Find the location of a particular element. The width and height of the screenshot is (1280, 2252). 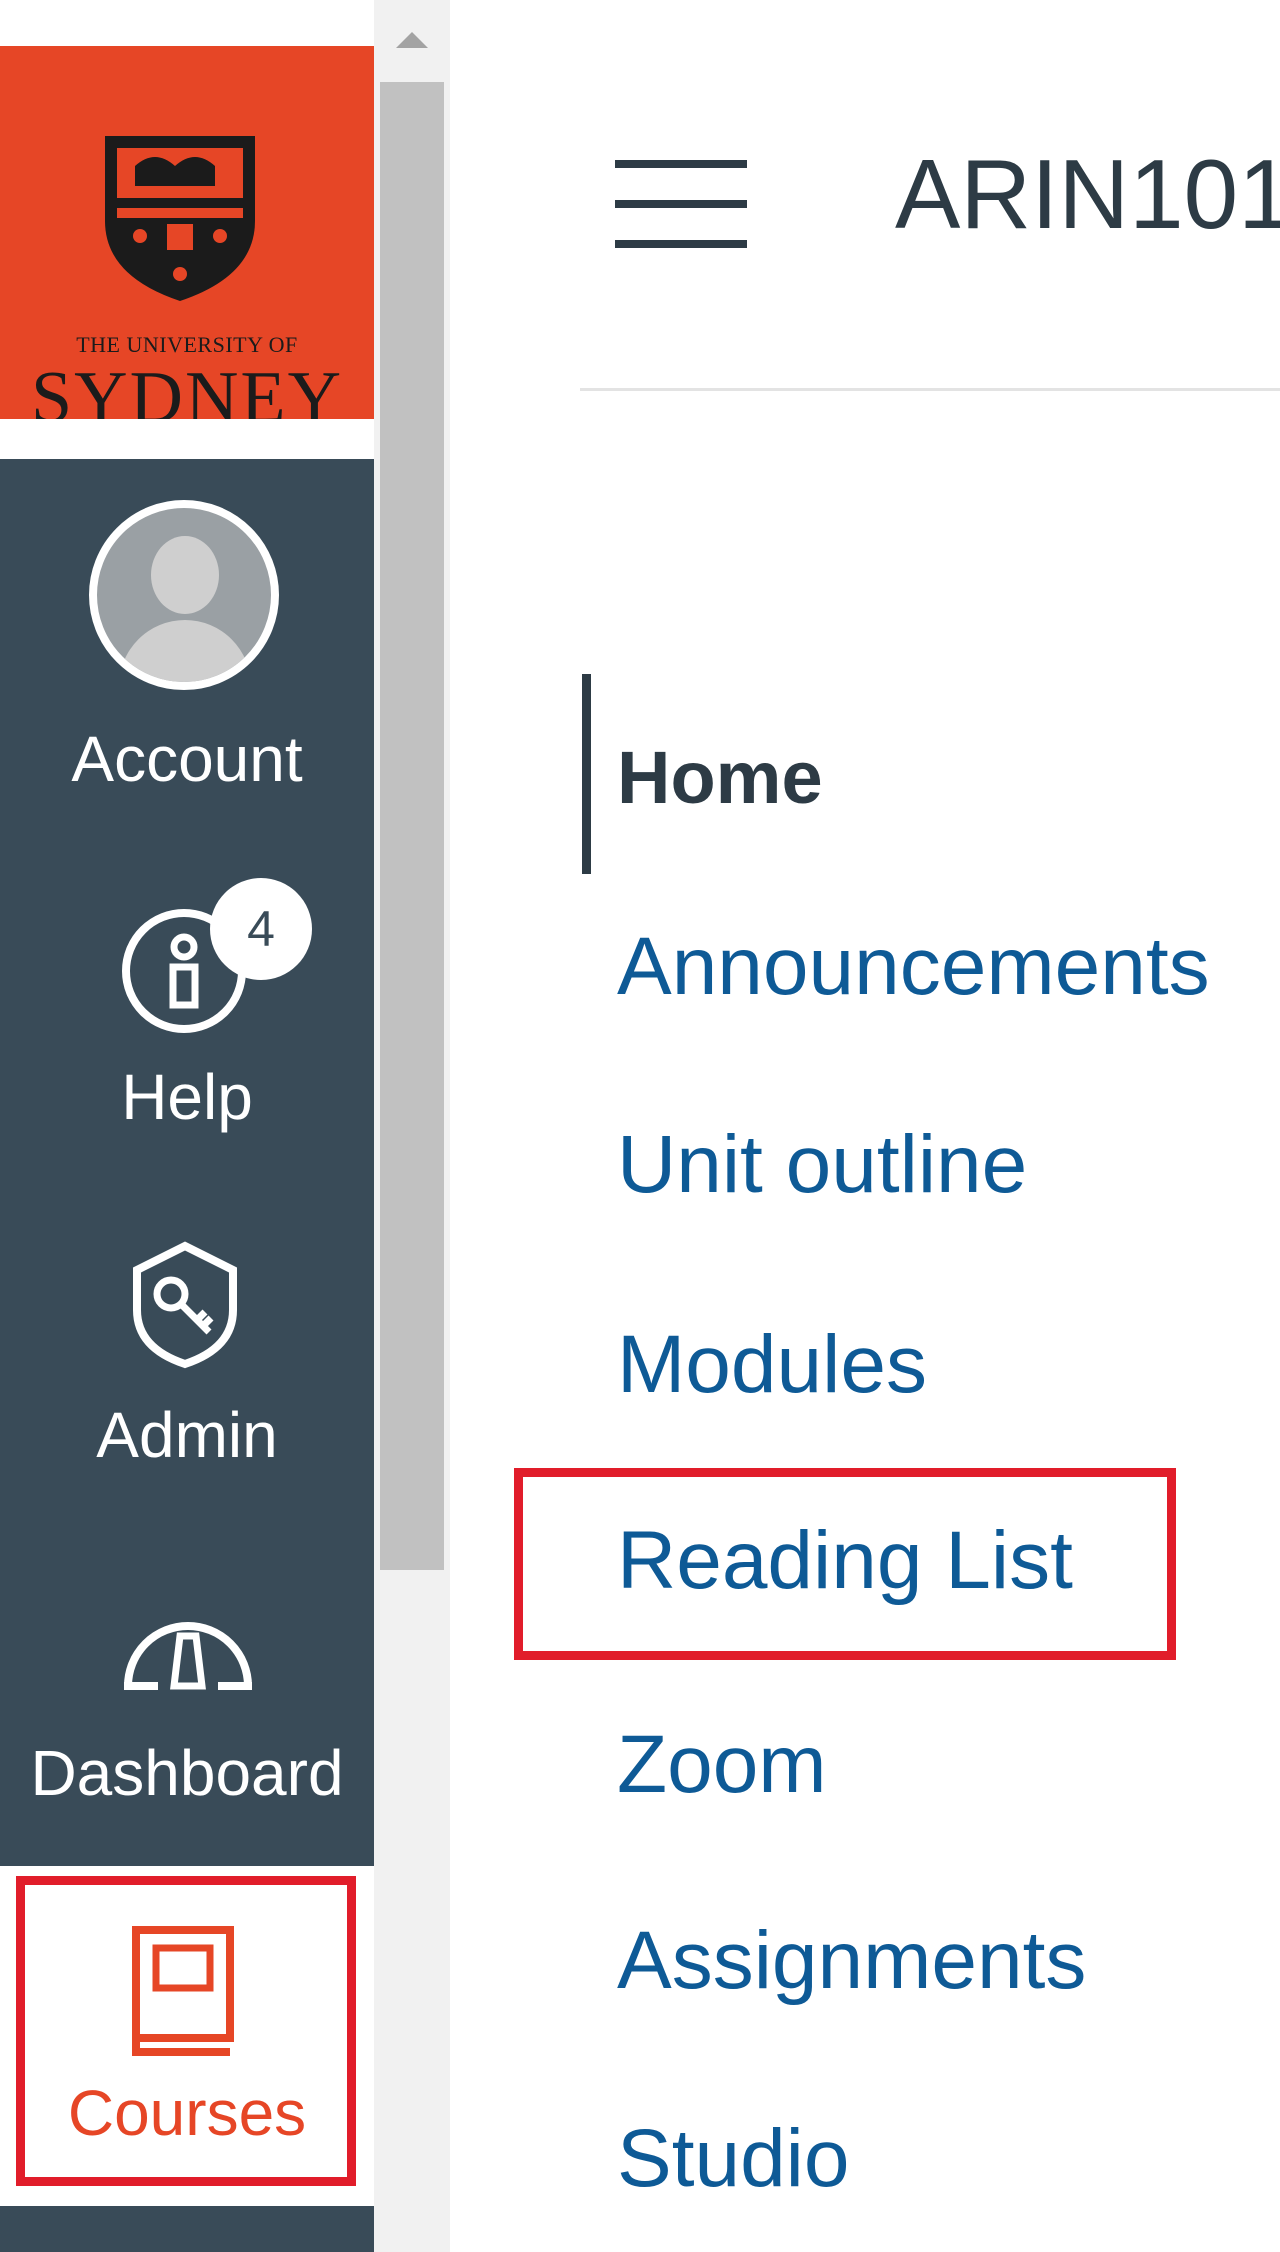

course-nav-announcements: Announcements is located at coordinates (913, 967).